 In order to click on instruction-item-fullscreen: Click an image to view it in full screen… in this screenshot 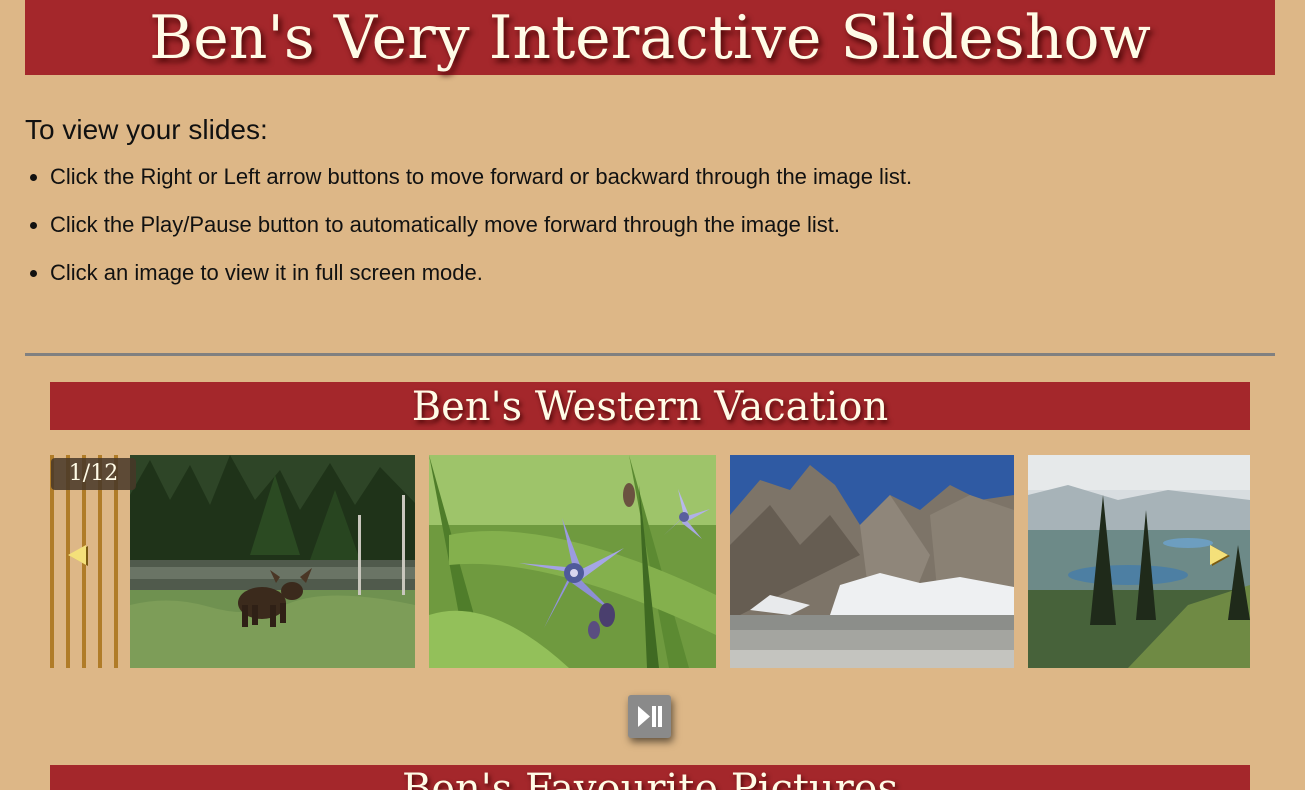, I will do `click(662, 273)`.